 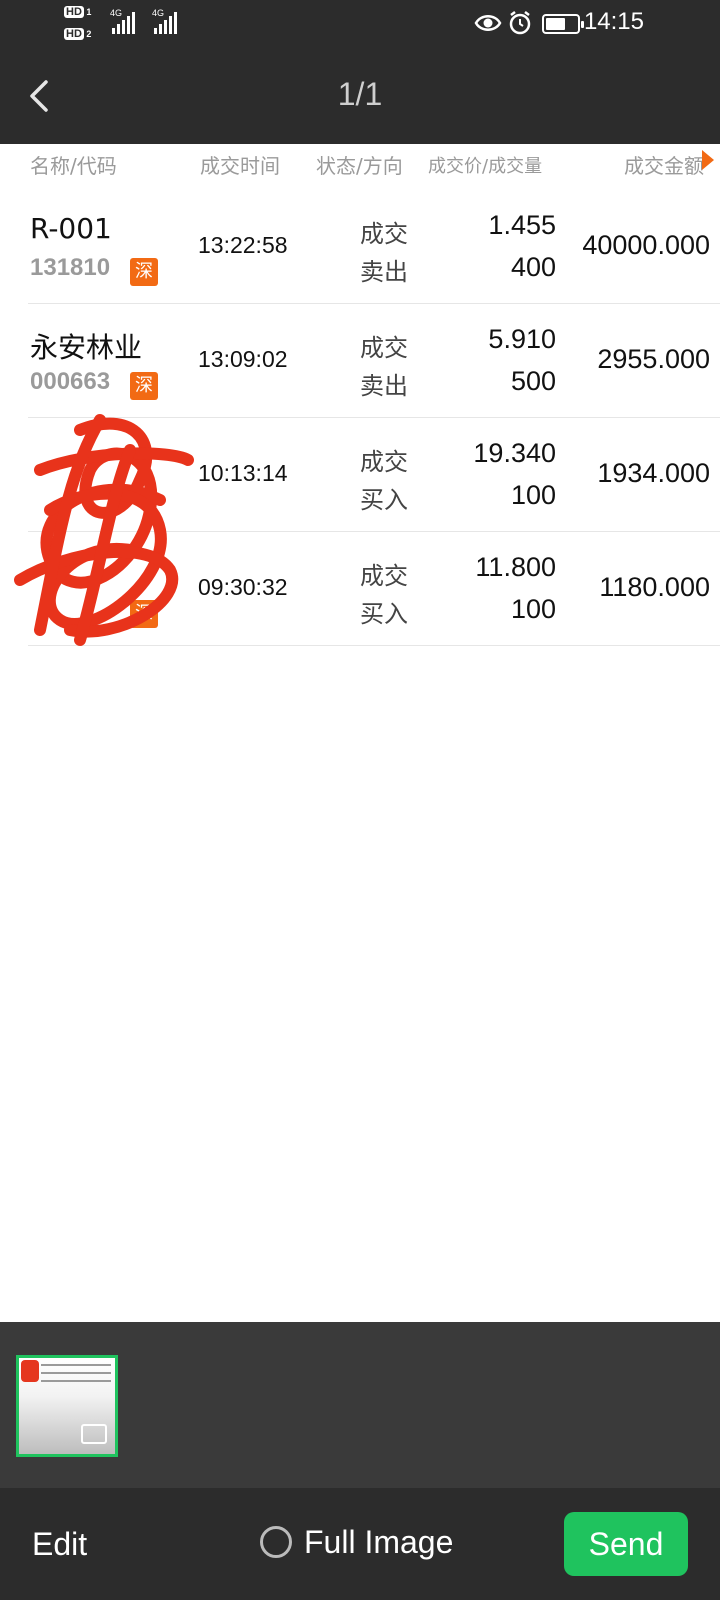 What do you see at coordinates (78, 12) in the screenshot?
I see `hd-indicator-1: HD 1` at bounding box center [78, 12].